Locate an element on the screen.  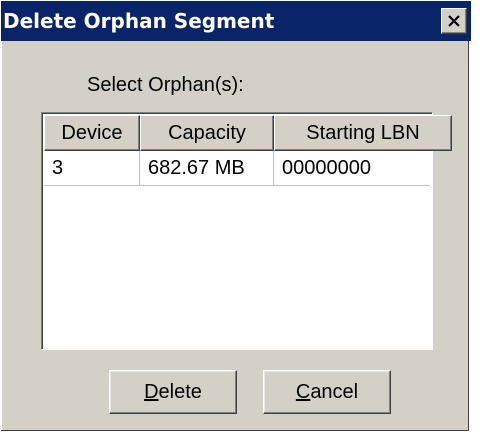
cell-capacity: 682.67 MB is located at coordinates (207, 168).